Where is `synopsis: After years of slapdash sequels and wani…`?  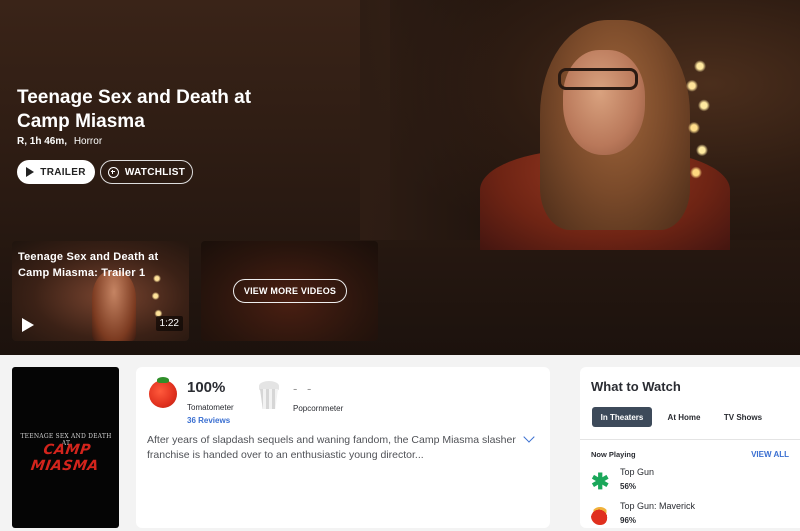
synopsis: After years of slapdash sequels and wani… is located at coordinates (331, 447).